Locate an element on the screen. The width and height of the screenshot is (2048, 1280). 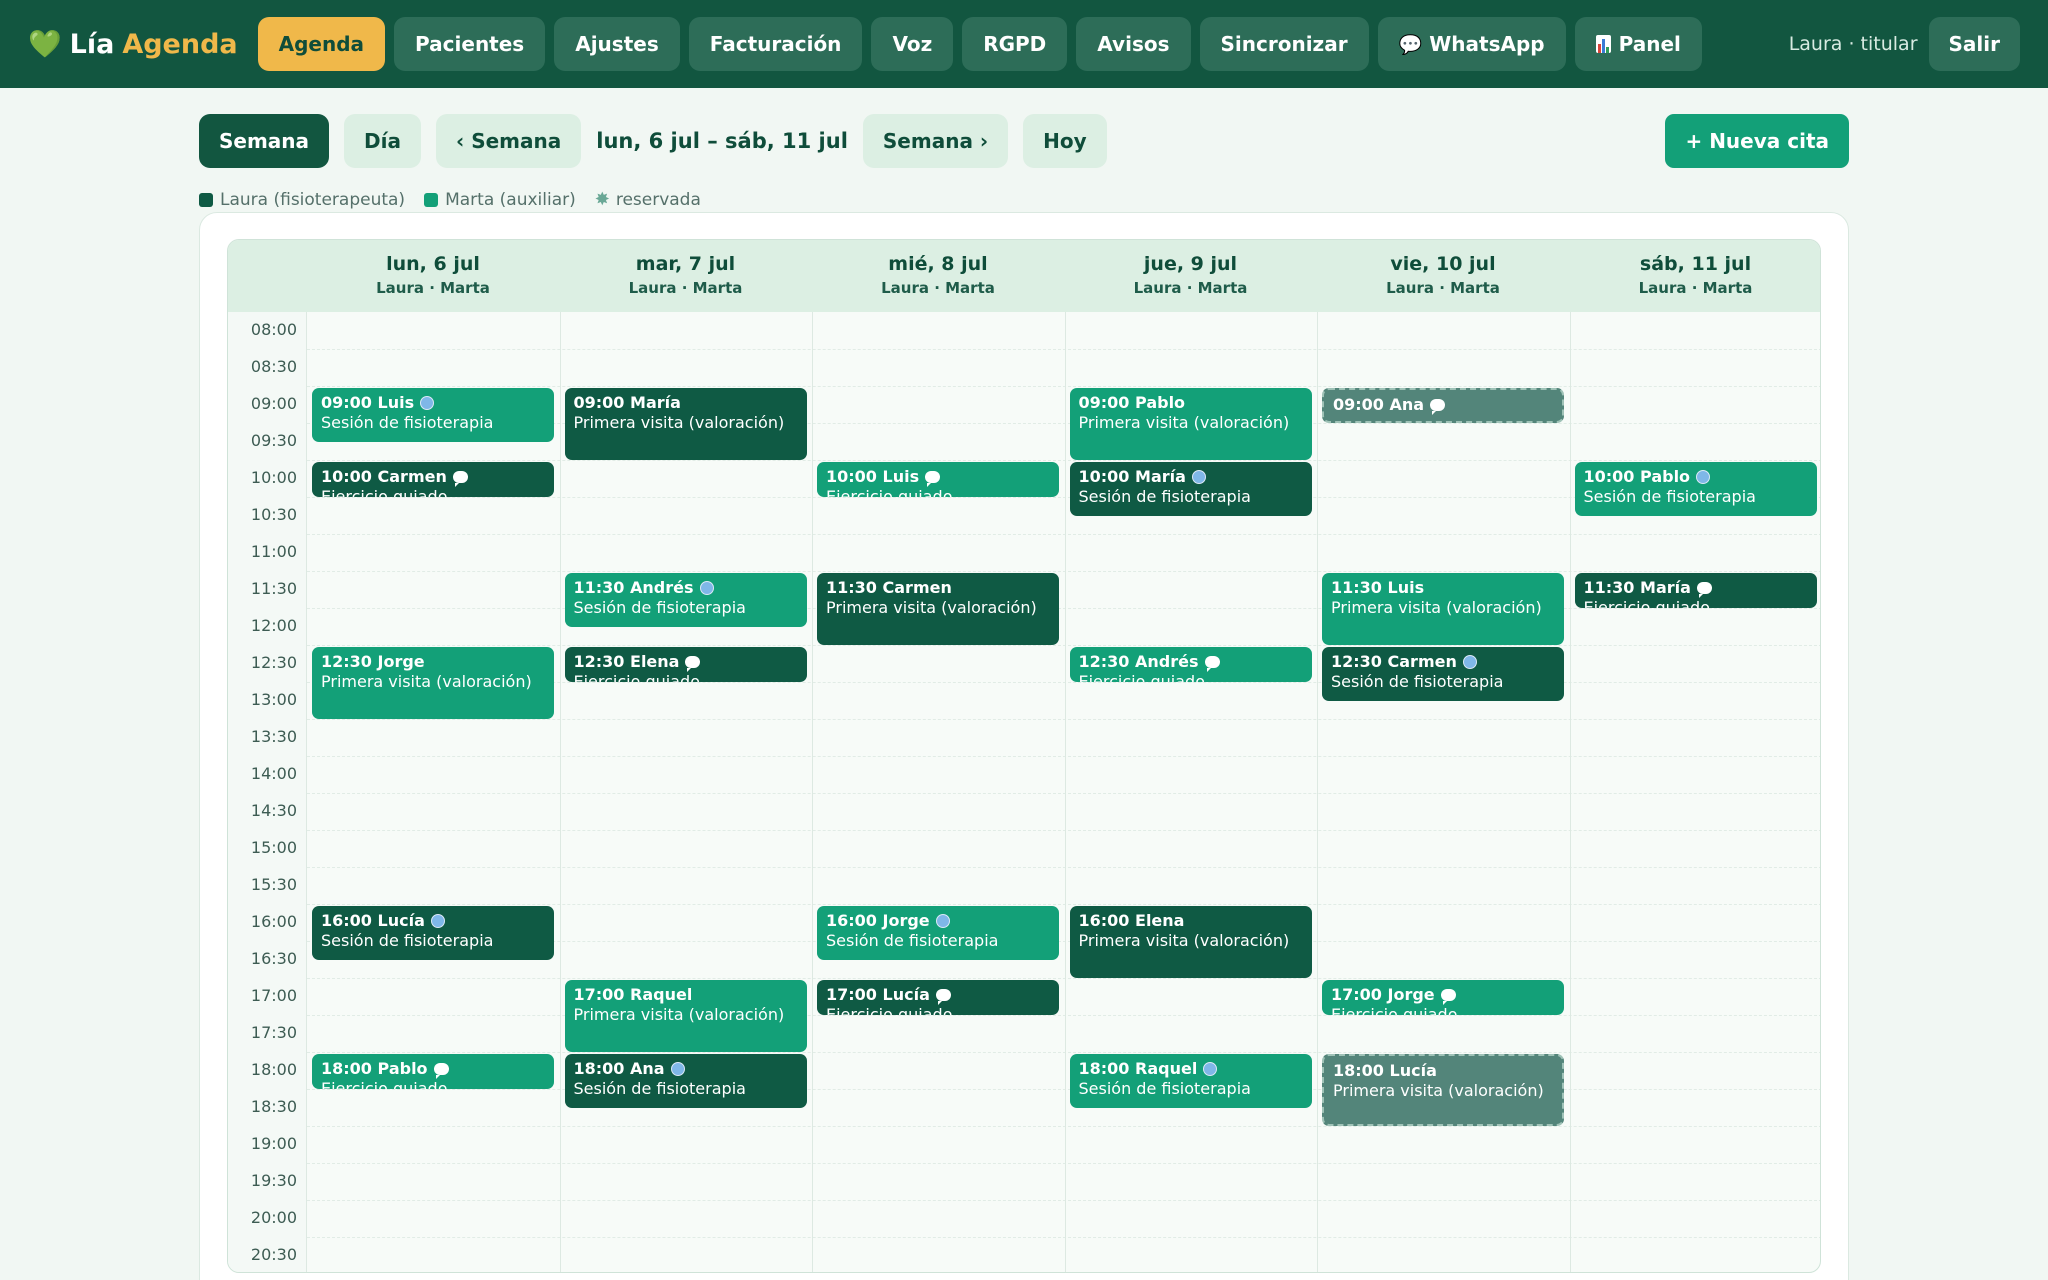
appointment-block: 11:30 María Ejercicio guiado is located at coordinates (1695, 590).